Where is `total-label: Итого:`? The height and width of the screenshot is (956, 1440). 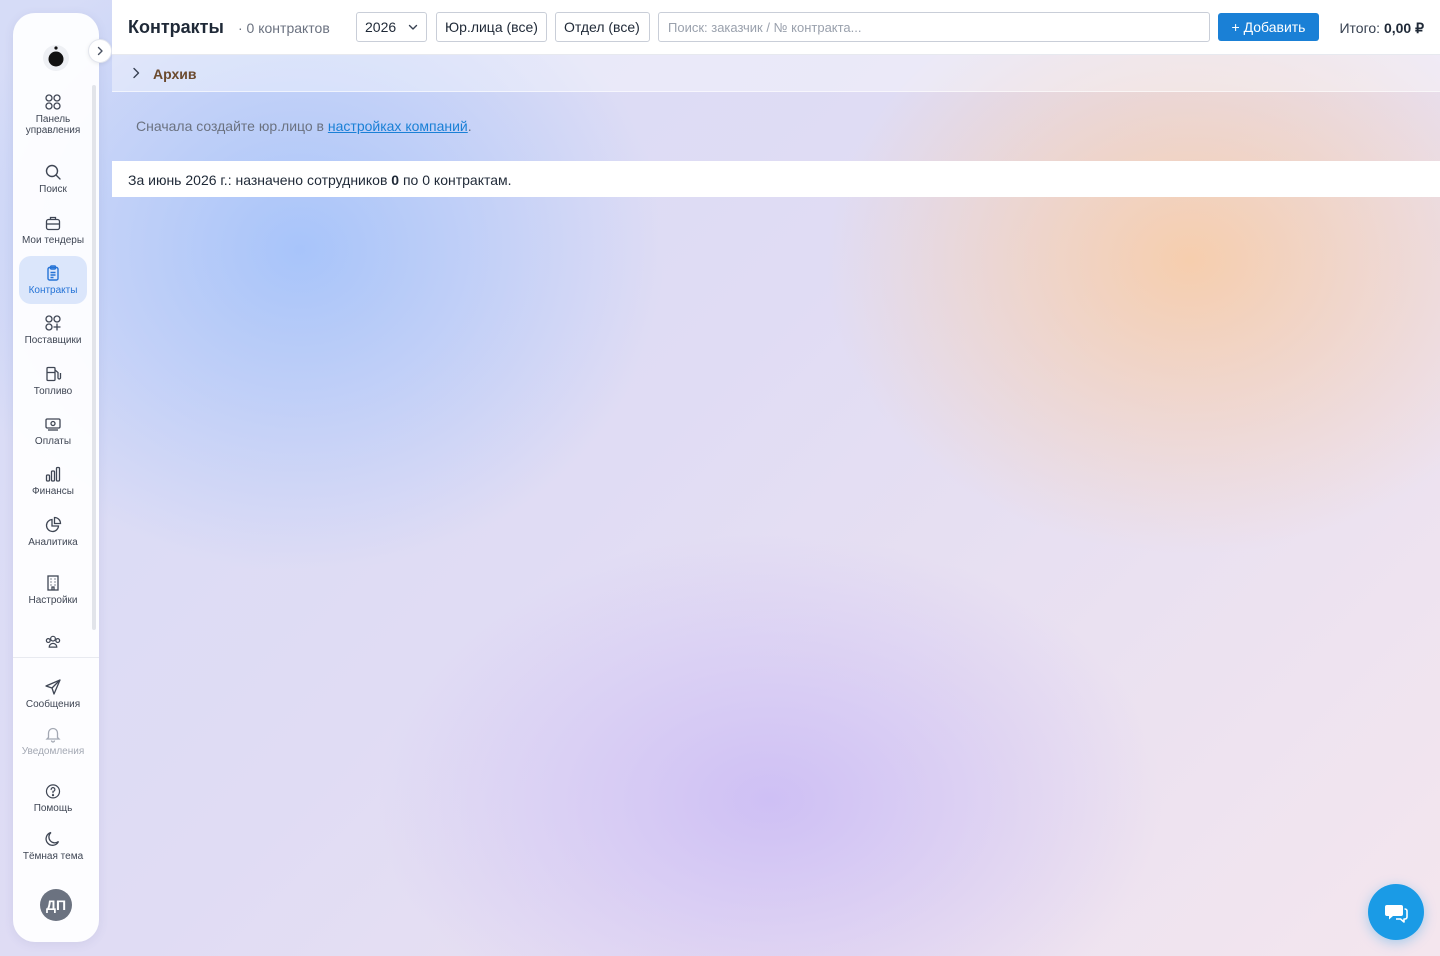
total-label: Итого: is located at coordinates (1360, 28).